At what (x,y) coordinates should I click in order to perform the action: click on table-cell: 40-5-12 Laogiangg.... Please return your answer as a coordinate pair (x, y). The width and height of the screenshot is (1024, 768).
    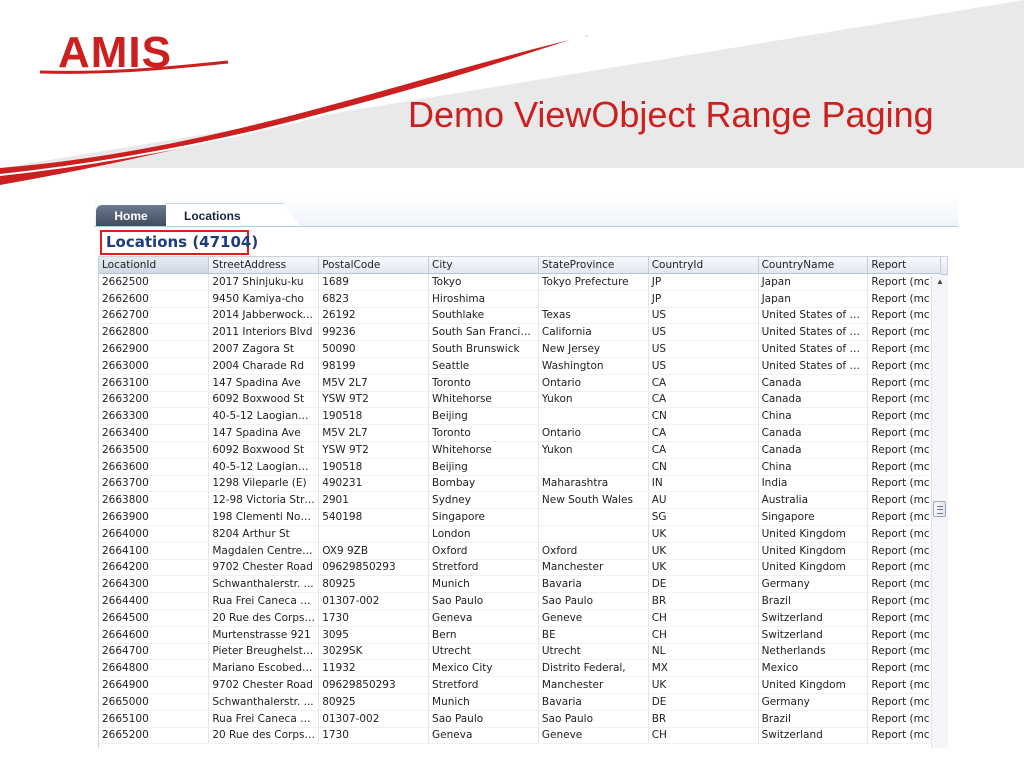
    Looking at the image, I should click on (264, 467).